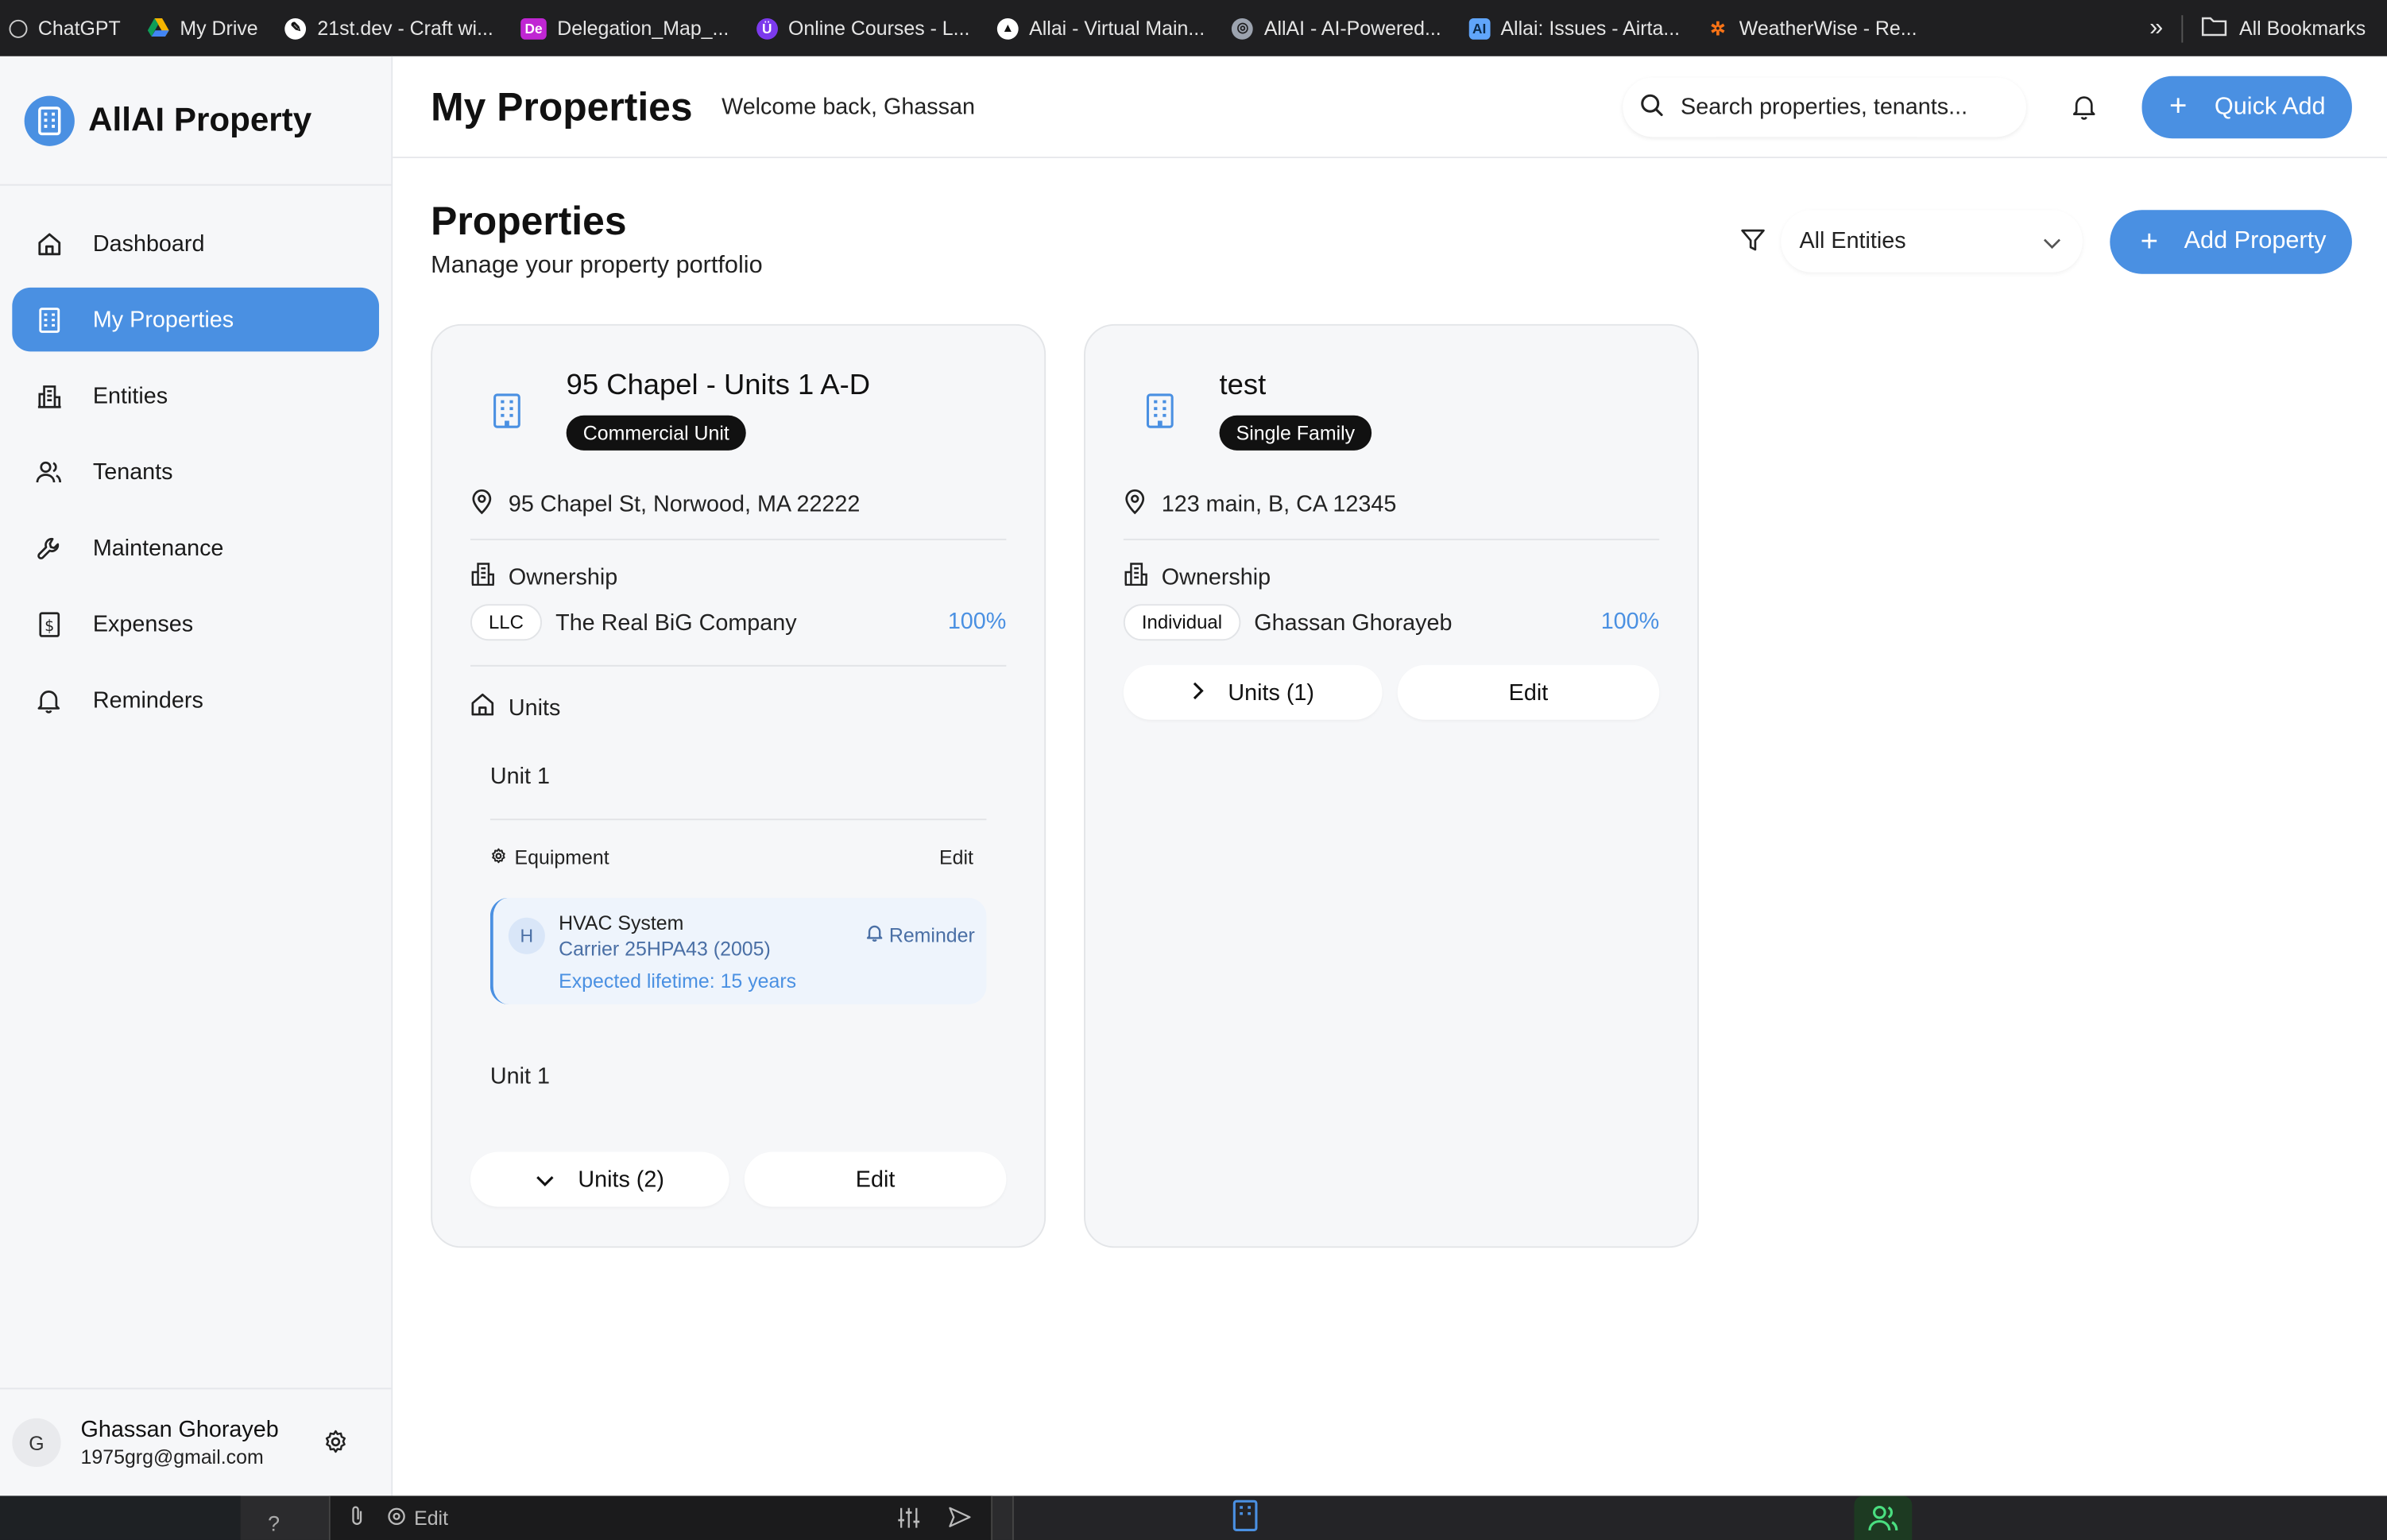 The image size is (2387, 1540). I want to click on sidebar-item-maintenance: Maintenance, so click(195, 548).